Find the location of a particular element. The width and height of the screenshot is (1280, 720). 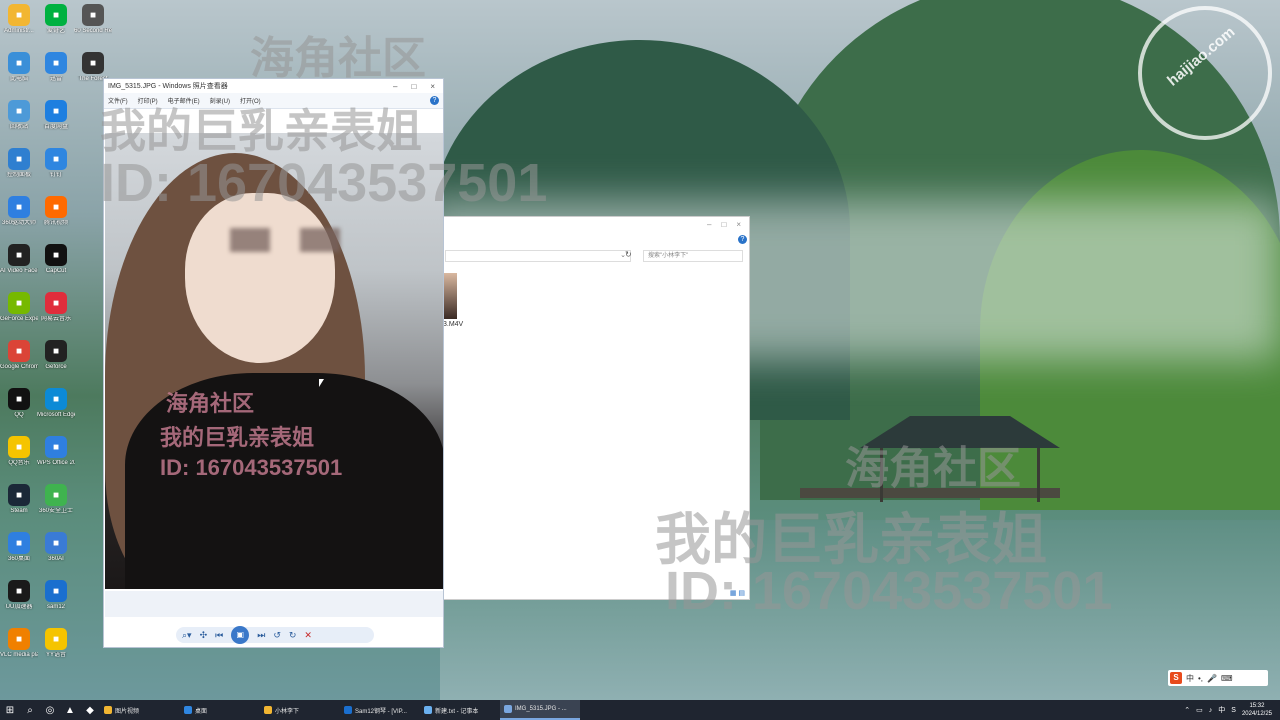

viewer-toolbar: ⌕▾ ✣ ⏮ ▣ ⏭ ↺ ↻ ✕ is located at coordinates (275, 635).